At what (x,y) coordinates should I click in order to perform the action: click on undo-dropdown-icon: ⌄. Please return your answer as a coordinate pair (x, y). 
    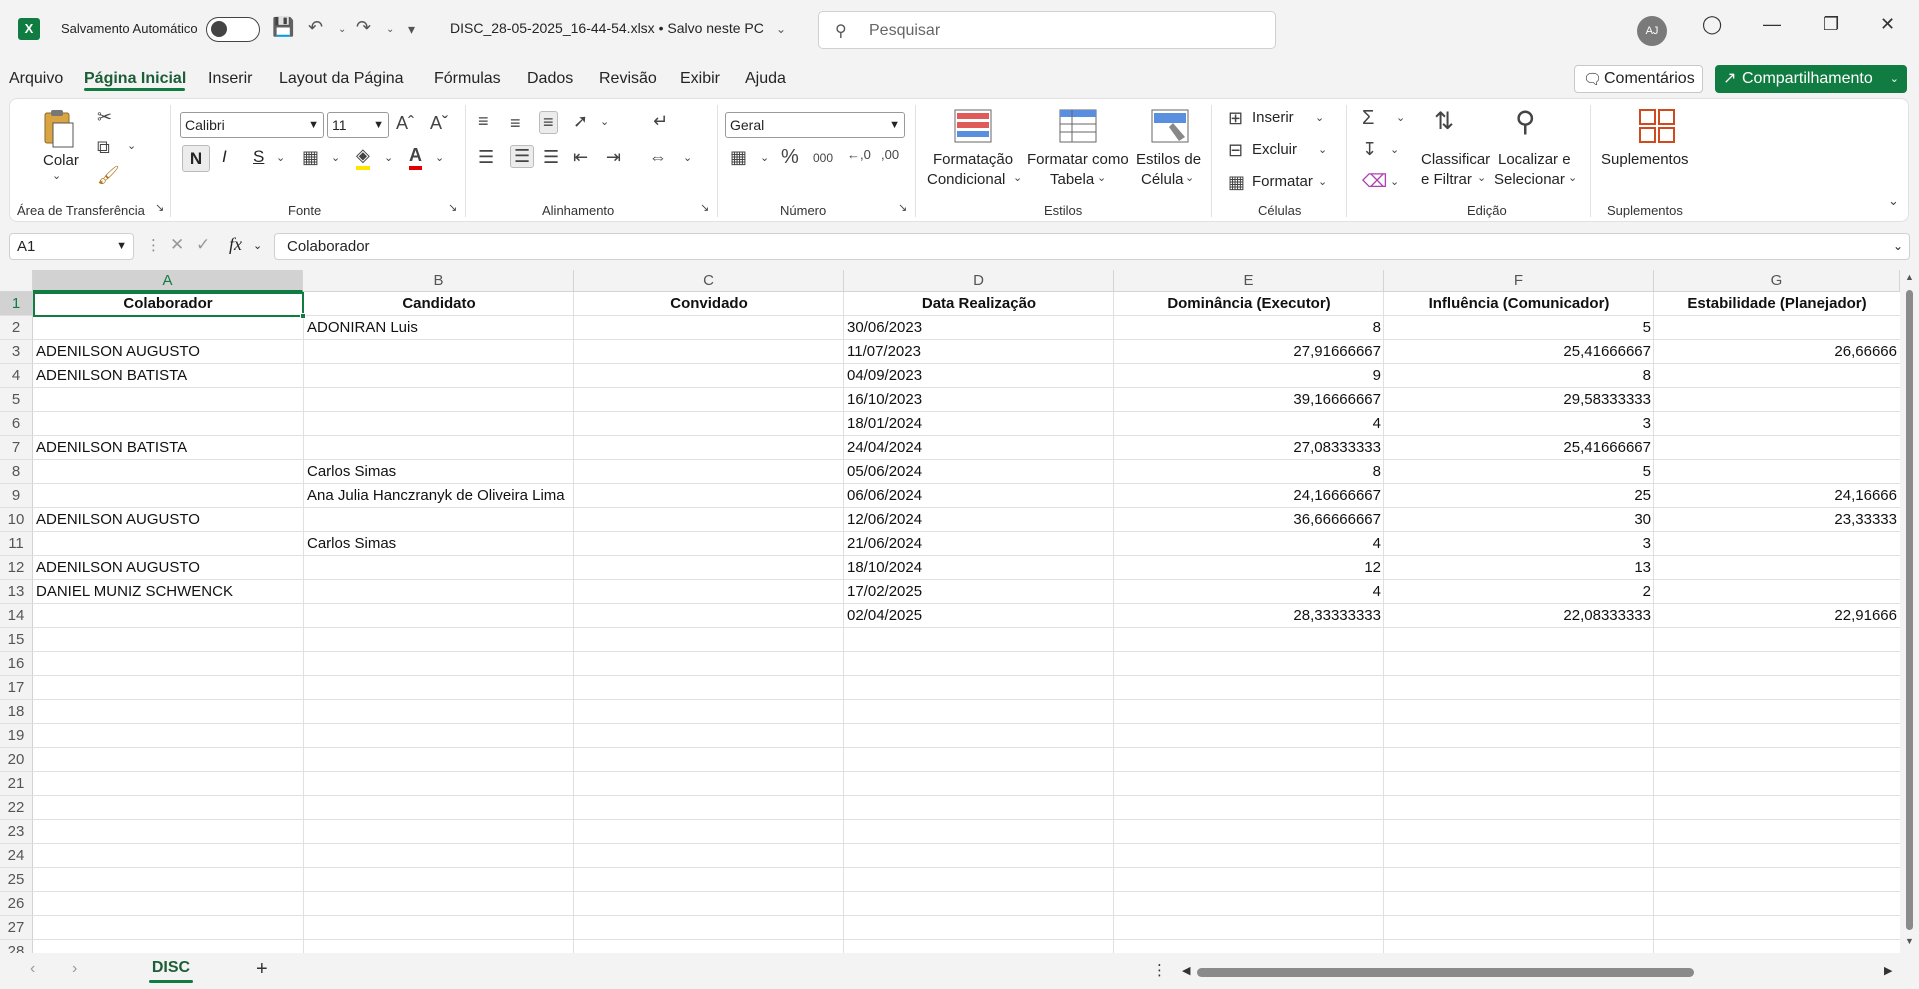
    Looking at the image, I should click on (342, 29).